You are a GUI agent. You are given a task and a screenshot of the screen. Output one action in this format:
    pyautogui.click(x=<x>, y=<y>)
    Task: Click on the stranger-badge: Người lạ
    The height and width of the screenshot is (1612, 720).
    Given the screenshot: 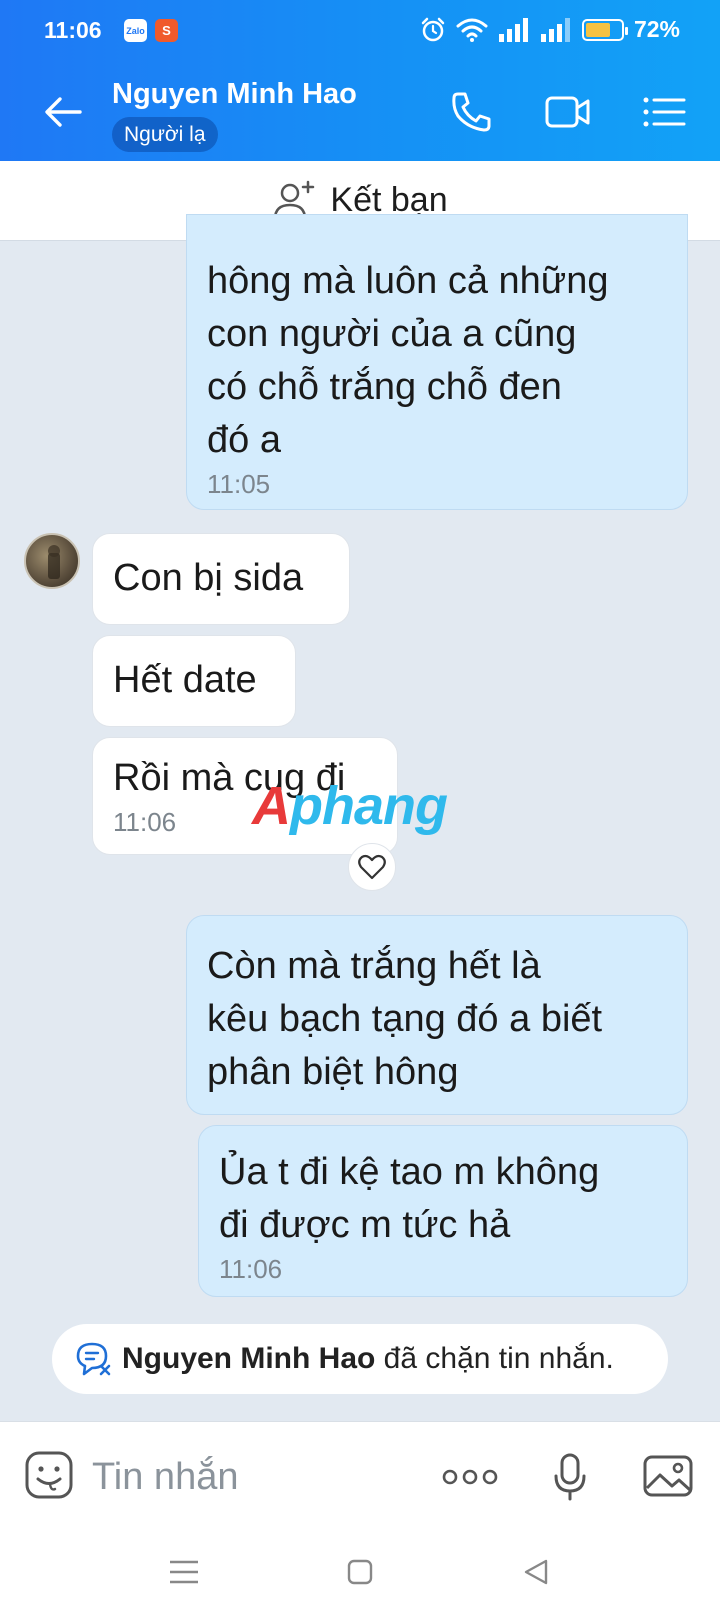 What is the action you would take?
    pyautogui.click(x=165, y=134)
    